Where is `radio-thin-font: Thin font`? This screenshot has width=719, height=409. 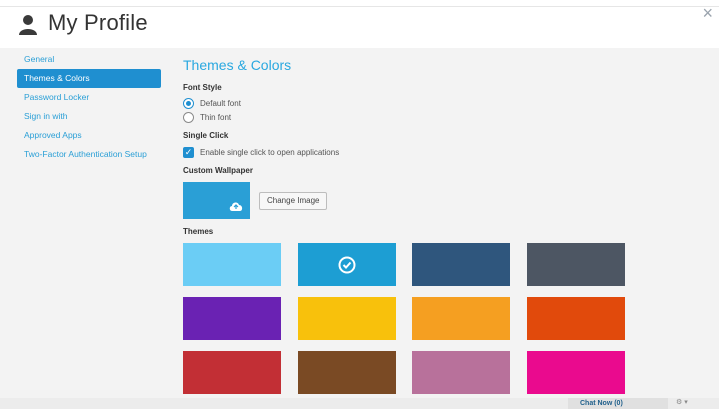
radio-thin-font: Thin font is located at coordinates (207, 117).